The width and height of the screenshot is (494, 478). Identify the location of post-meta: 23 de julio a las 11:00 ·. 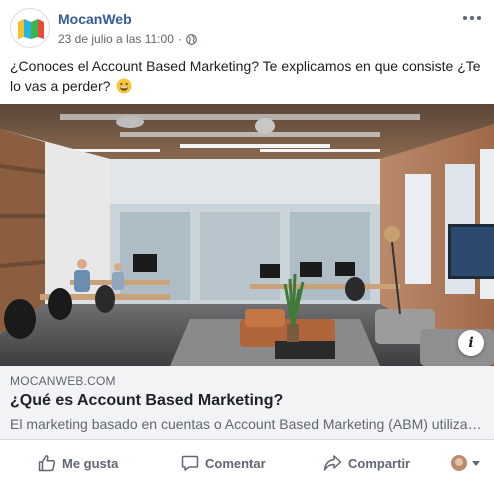
(127, 39).